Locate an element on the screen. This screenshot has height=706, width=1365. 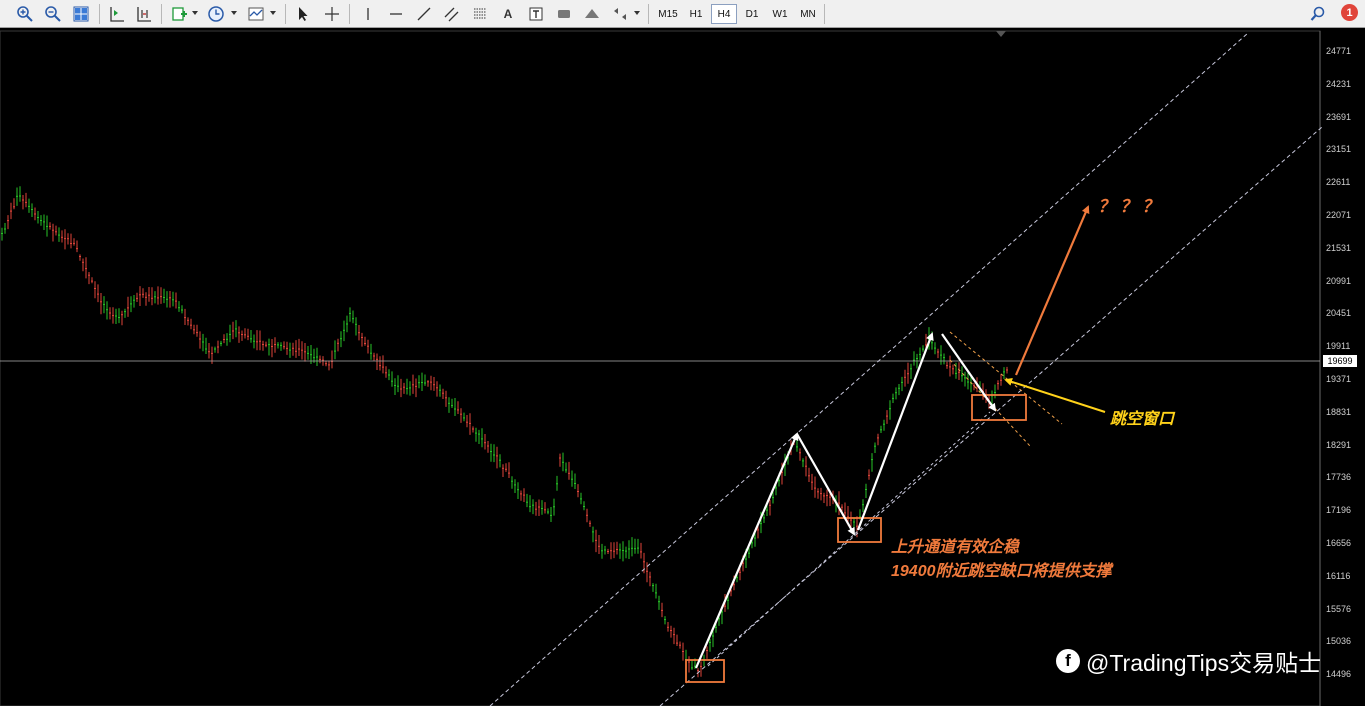
channel-note-line-1: 上升通道有效企稳 is located at coordinates (955, 547).